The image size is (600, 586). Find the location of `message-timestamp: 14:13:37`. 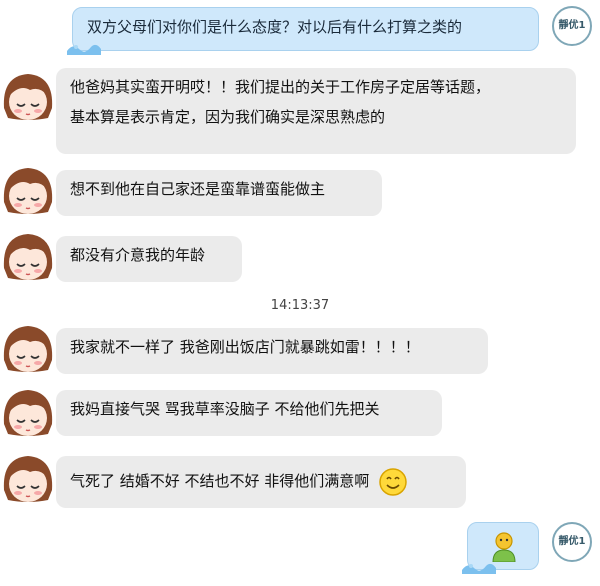

message-timestamp: 14:13:37 is located at coordinates (300, 305).